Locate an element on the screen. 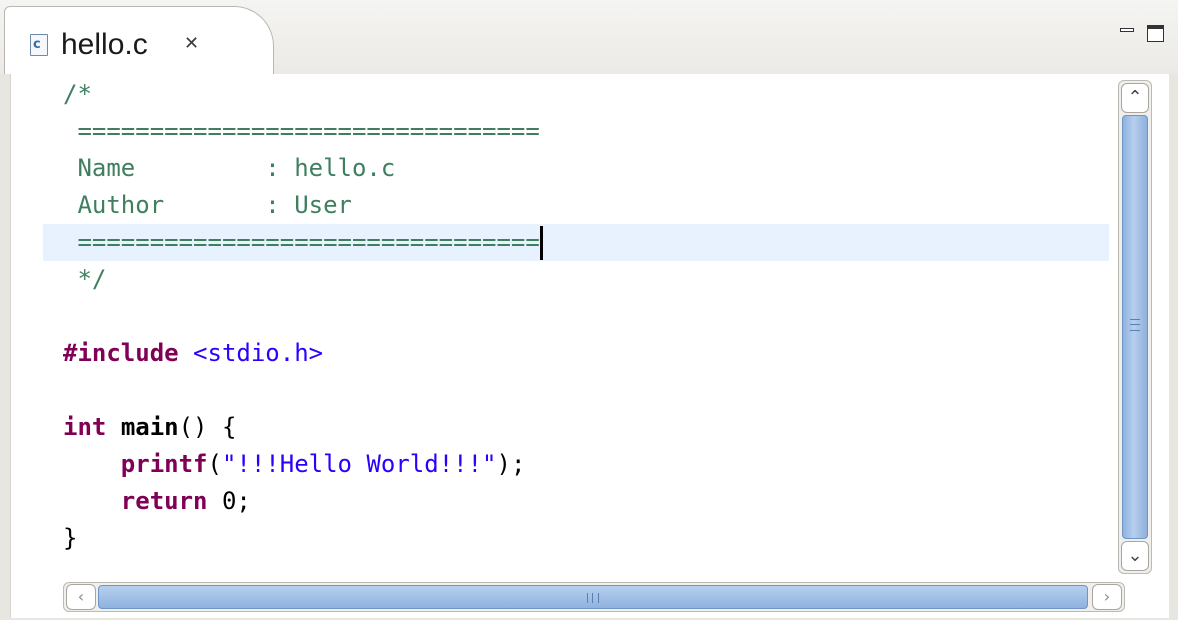 The height and width of the screenshot is (620, 1178). code-line: int main() { is located at coordinates (576, 427).